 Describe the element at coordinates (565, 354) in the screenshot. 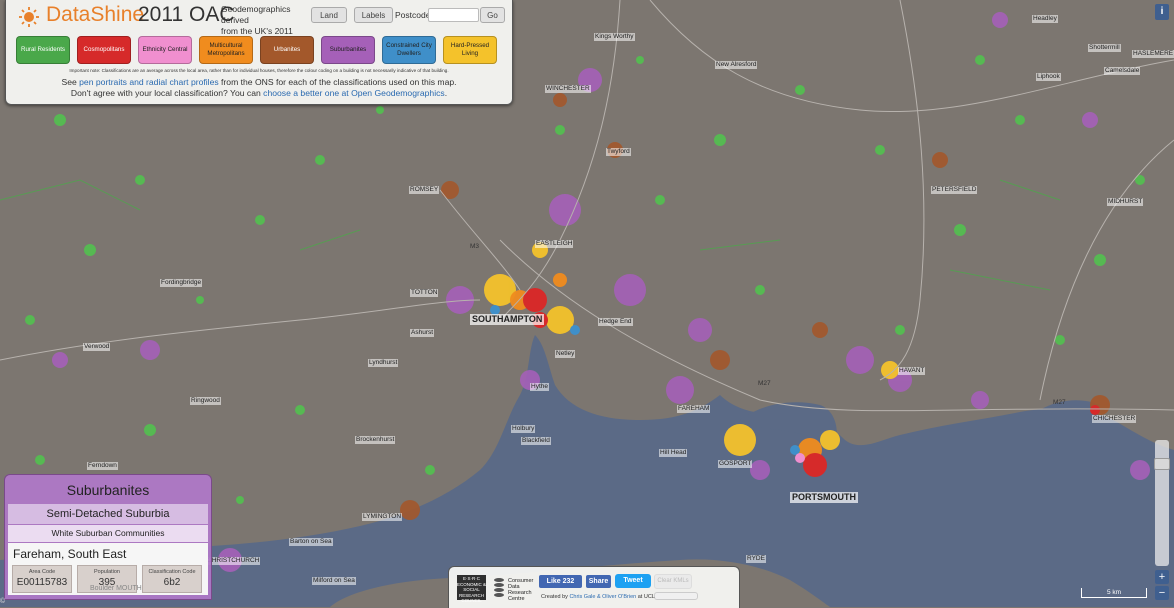

I see `place-label: Netley` at that location.